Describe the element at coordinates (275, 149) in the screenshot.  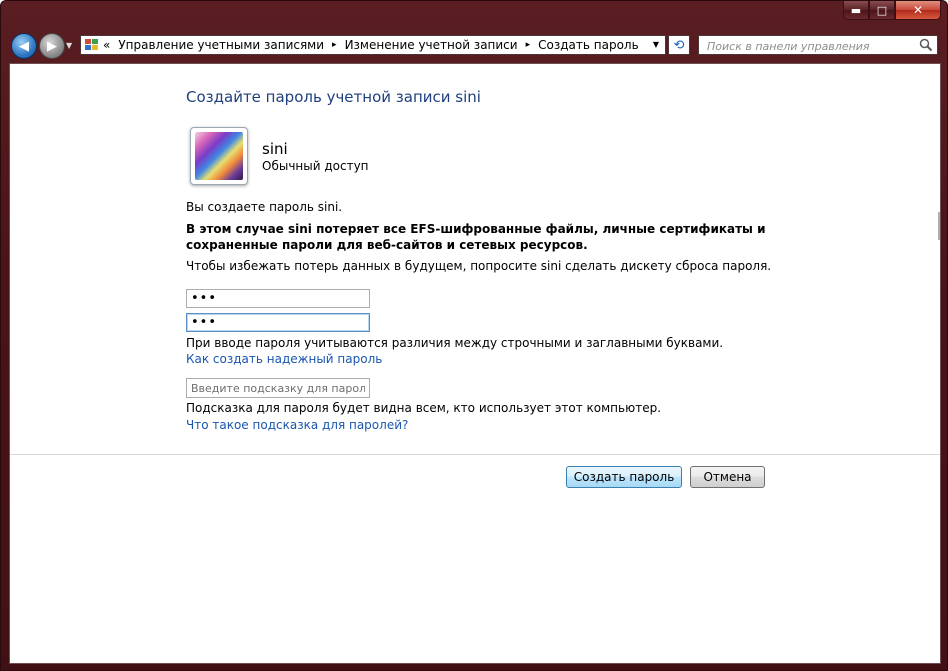
I see `user-name: sini` at that location.